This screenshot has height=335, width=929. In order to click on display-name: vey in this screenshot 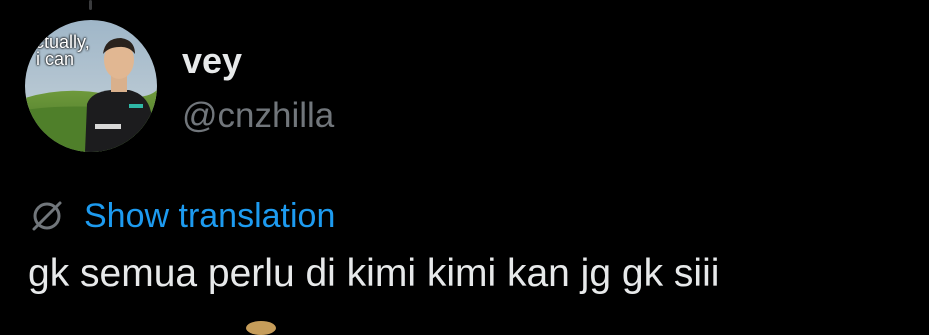, I will do `click(212, 61)`.